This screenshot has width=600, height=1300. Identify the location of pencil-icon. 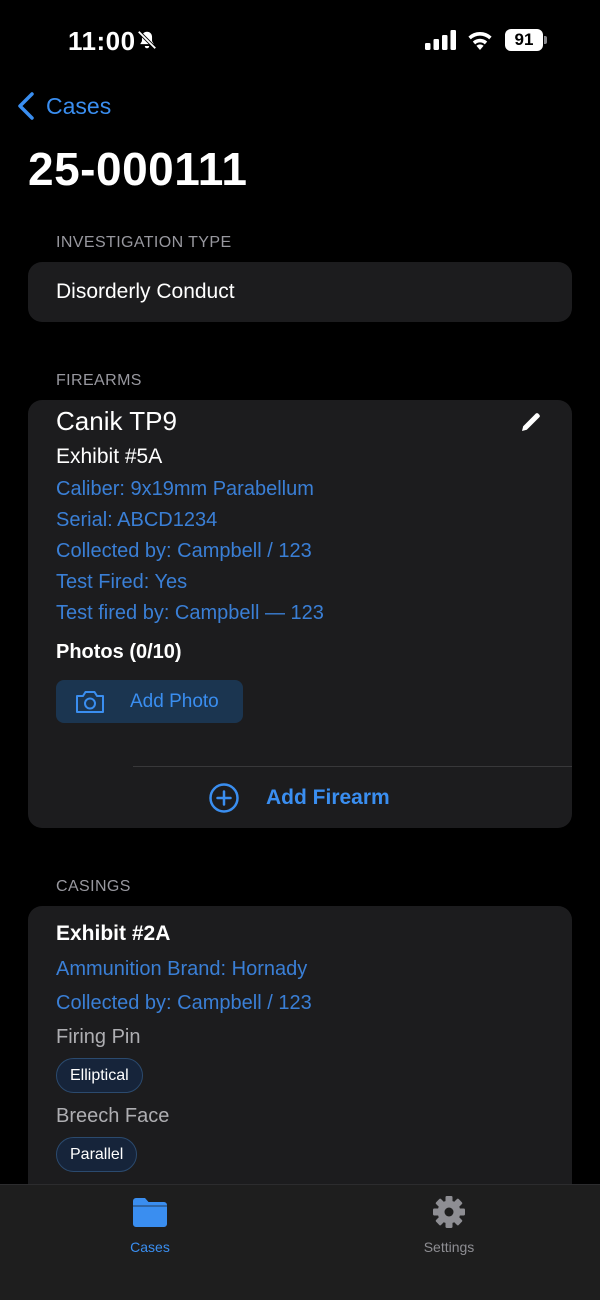
(531, 422).